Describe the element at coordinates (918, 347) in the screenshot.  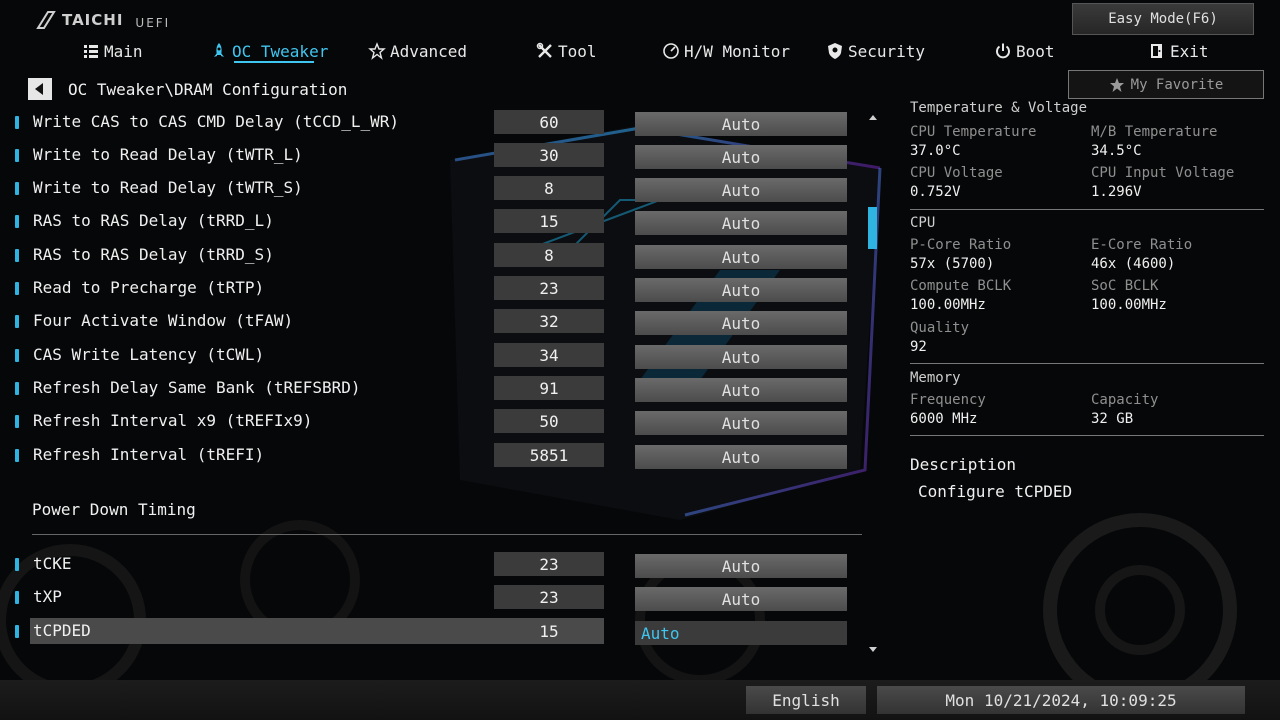
I see `quality-value: 92` at that location.